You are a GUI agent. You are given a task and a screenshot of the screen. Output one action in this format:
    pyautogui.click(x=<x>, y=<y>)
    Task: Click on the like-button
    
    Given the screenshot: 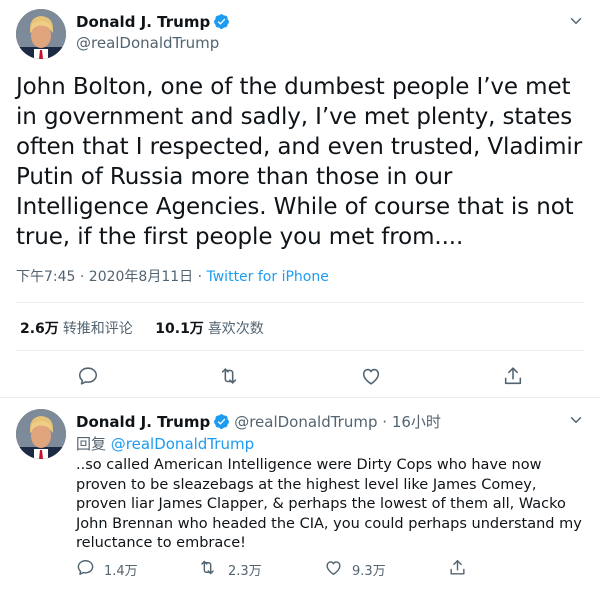 What is the action you would take?
    pyautogui.click(x=371, y=376)
    